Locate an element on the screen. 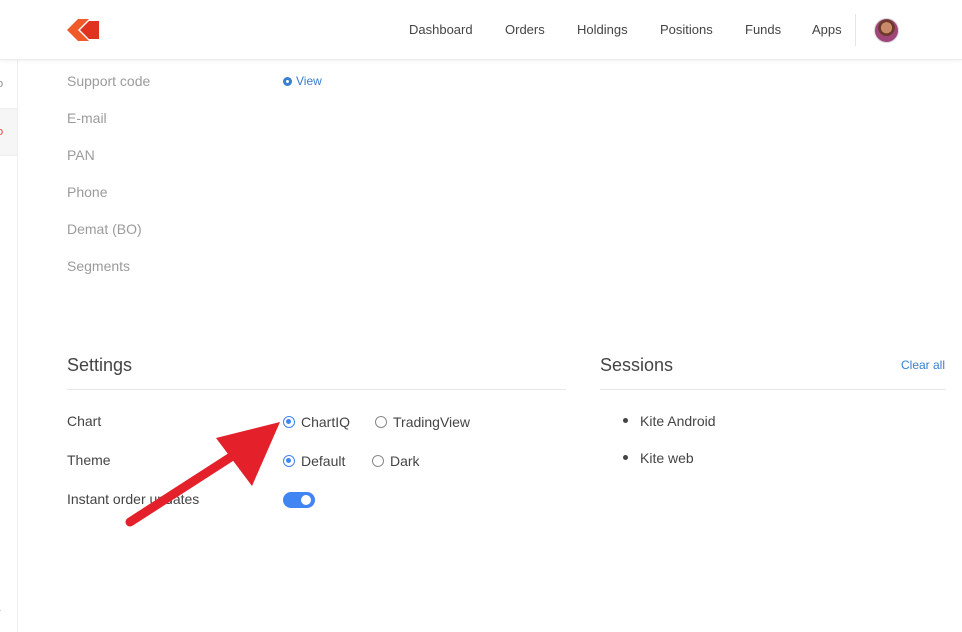 The image size is (962, 632). kite-logo-icon is located at coordinates (83, 30).